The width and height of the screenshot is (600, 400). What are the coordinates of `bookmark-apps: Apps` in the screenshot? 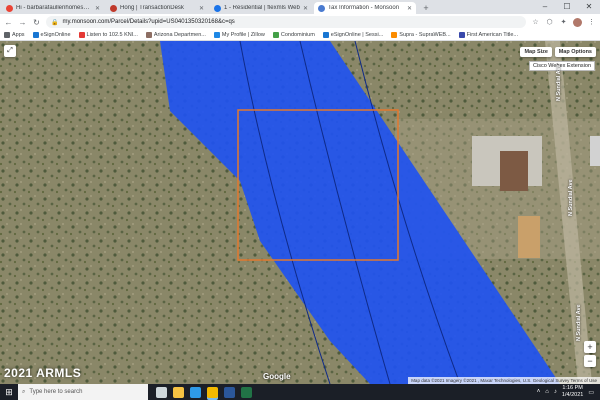 It's located at (14, 35).